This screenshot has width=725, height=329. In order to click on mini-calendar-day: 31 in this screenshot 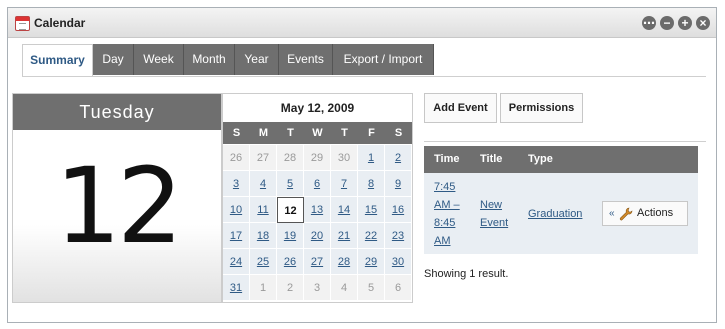, I will do `click(236, 288)`.